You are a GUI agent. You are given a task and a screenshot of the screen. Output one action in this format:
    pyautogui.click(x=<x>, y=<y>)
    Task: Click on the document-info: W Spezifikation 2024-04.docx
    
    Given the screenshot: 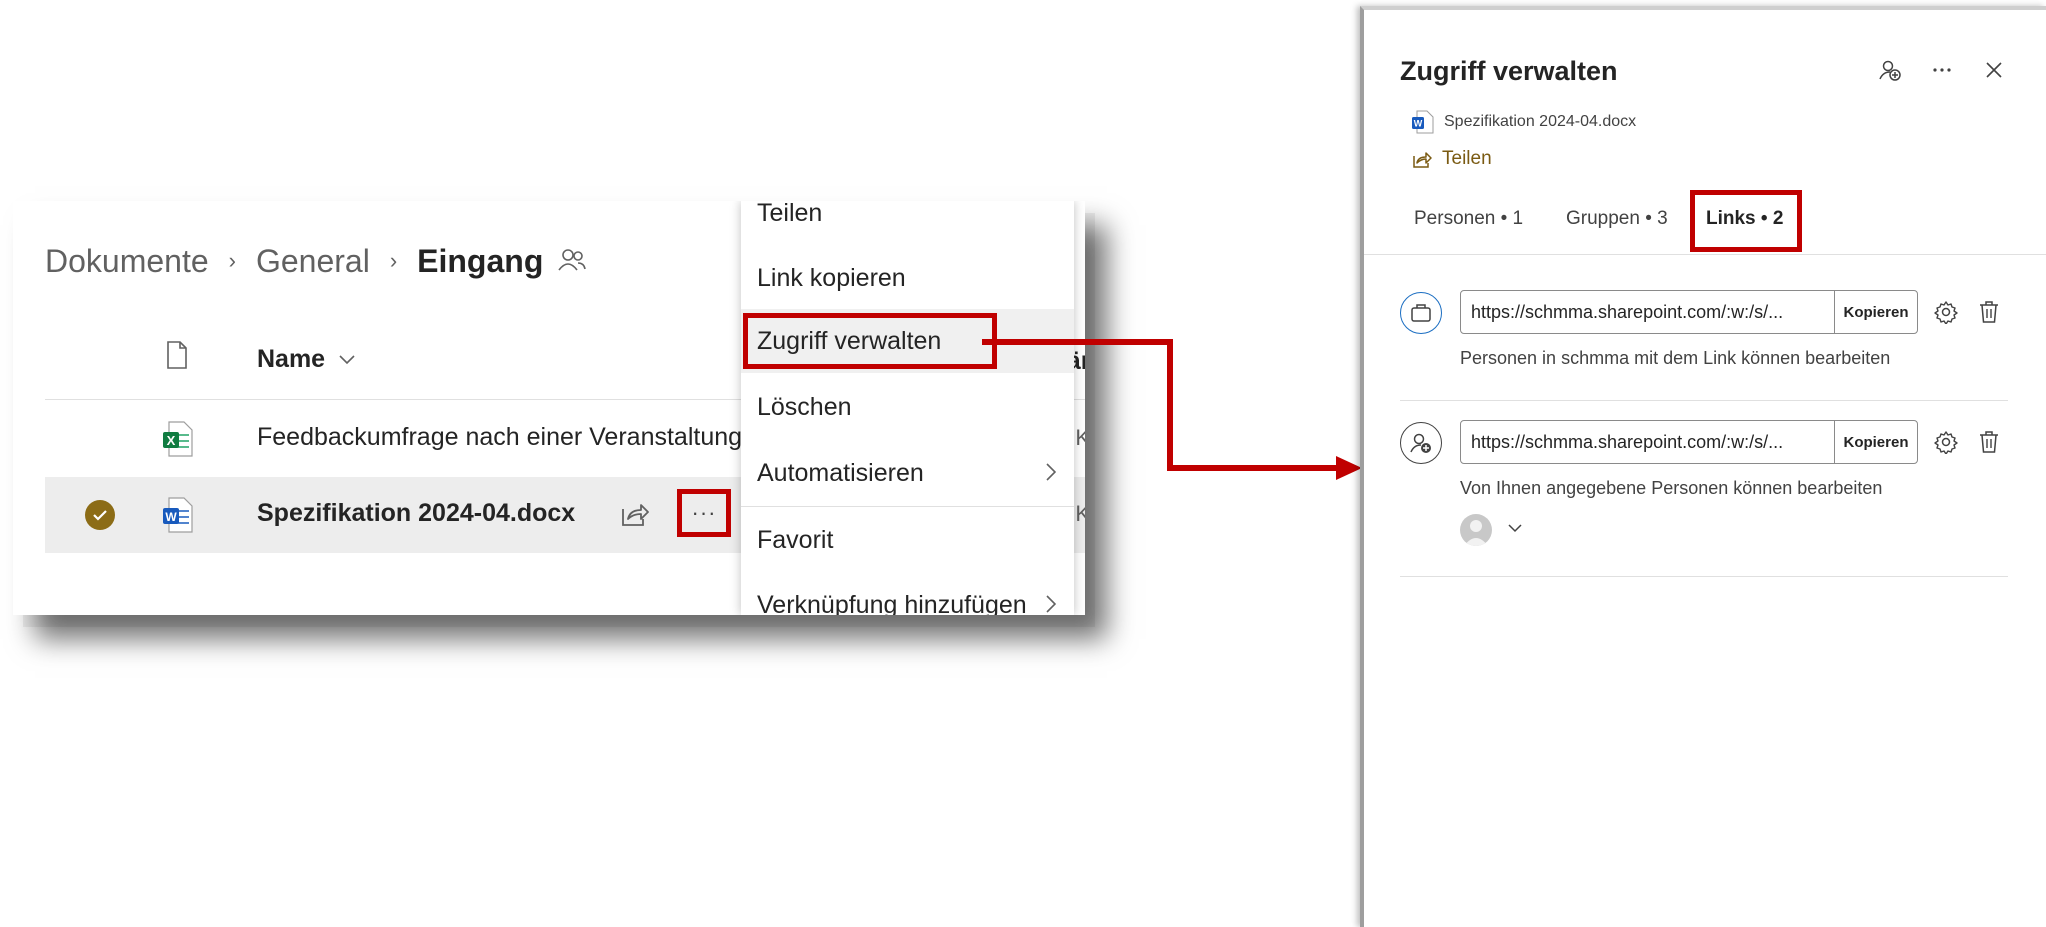 What is the action you would take?
    pyautogui.click(x=1524, y=122)
    